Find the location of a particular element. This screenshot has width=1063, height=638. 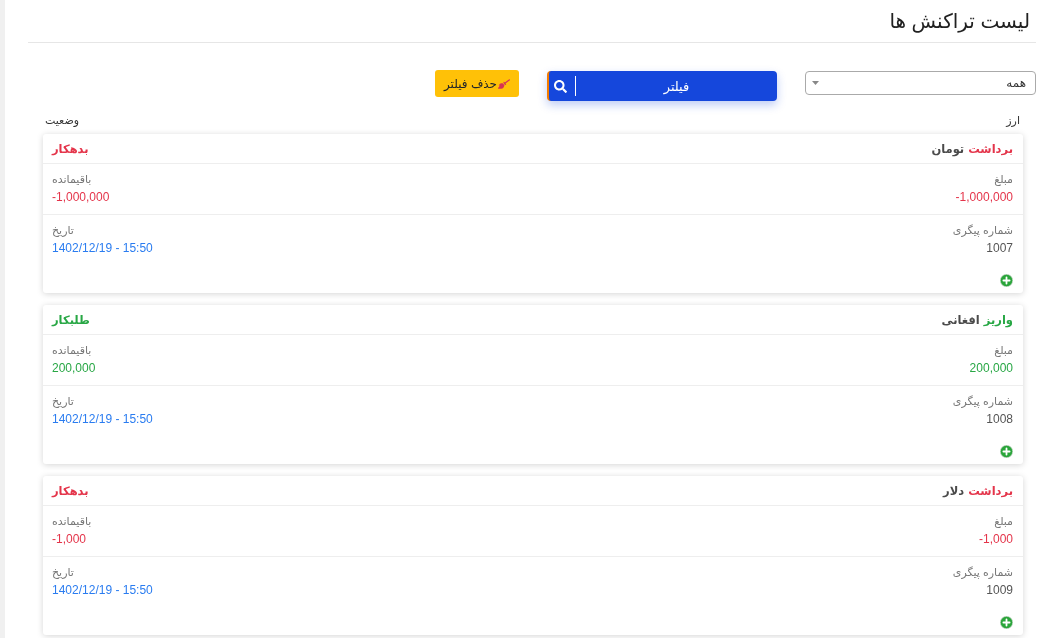

transaction-type: واریز is located at coordinates (998, 319).